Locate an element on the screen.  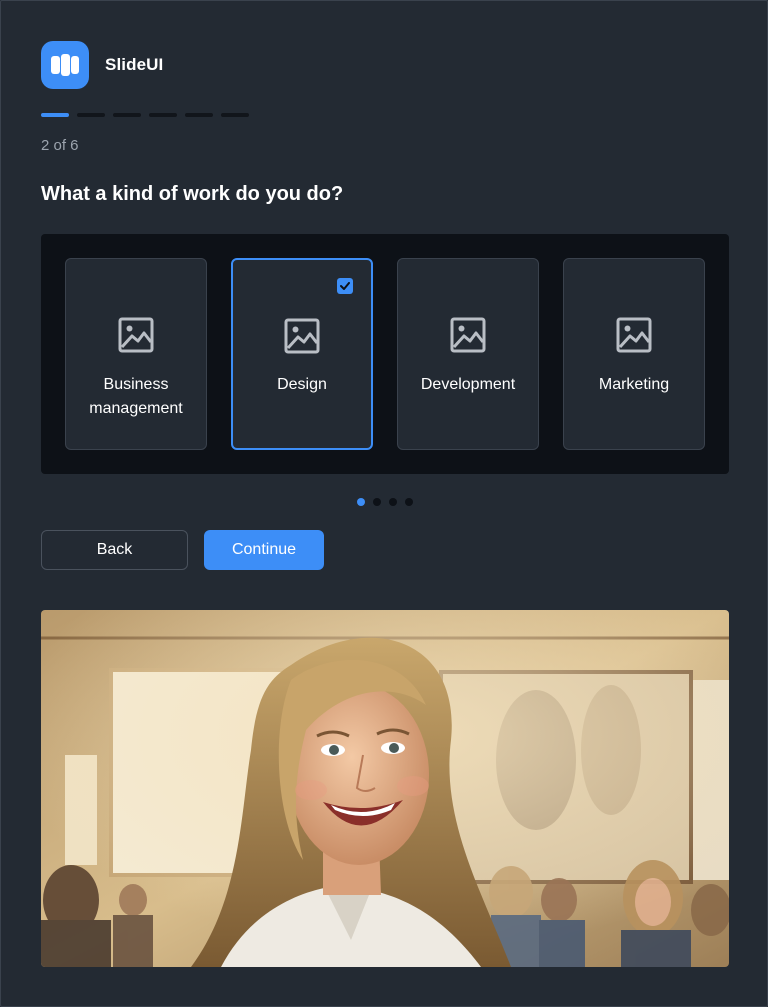
back-button: Back is located at coordinates (114, 550).